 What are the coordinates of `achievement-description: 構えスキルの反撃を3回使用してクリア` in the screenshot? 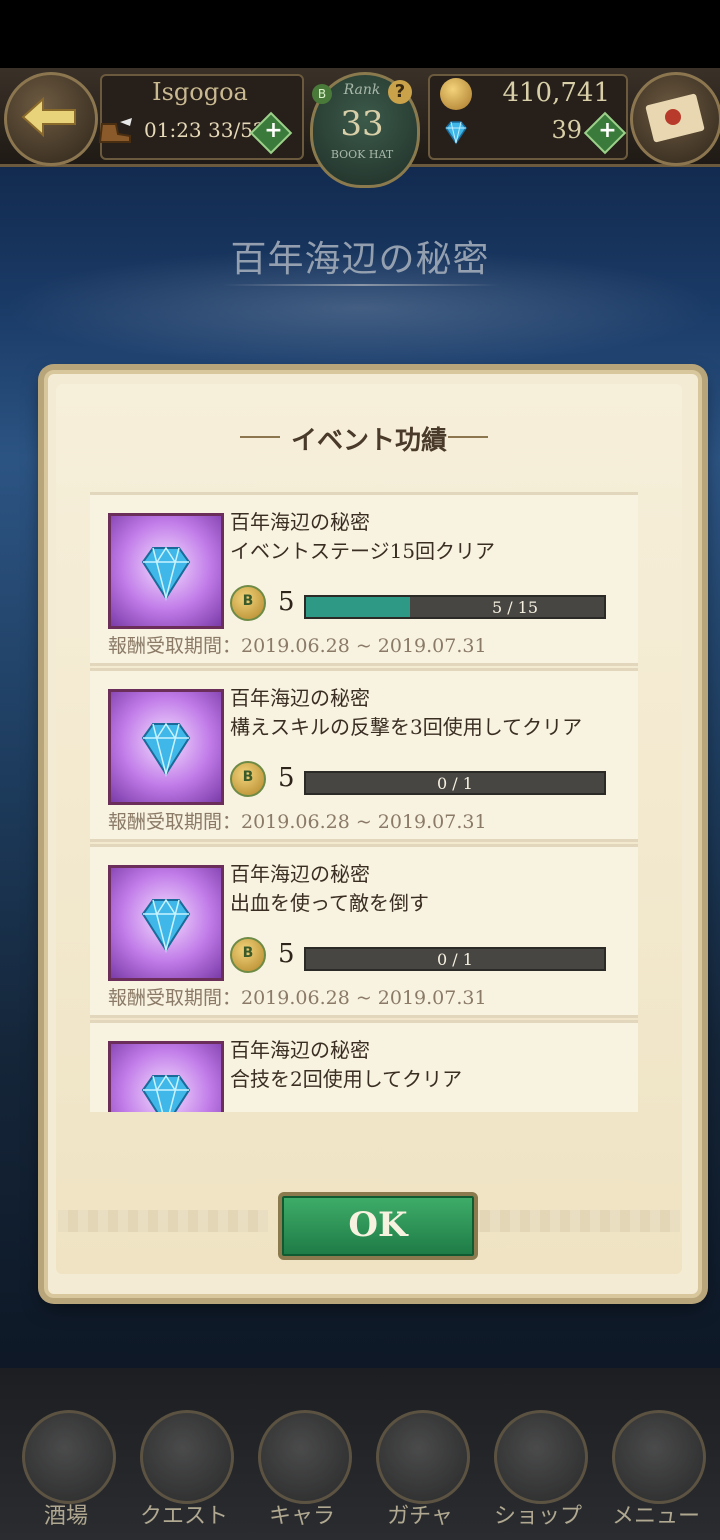 It's located at (406, 727).